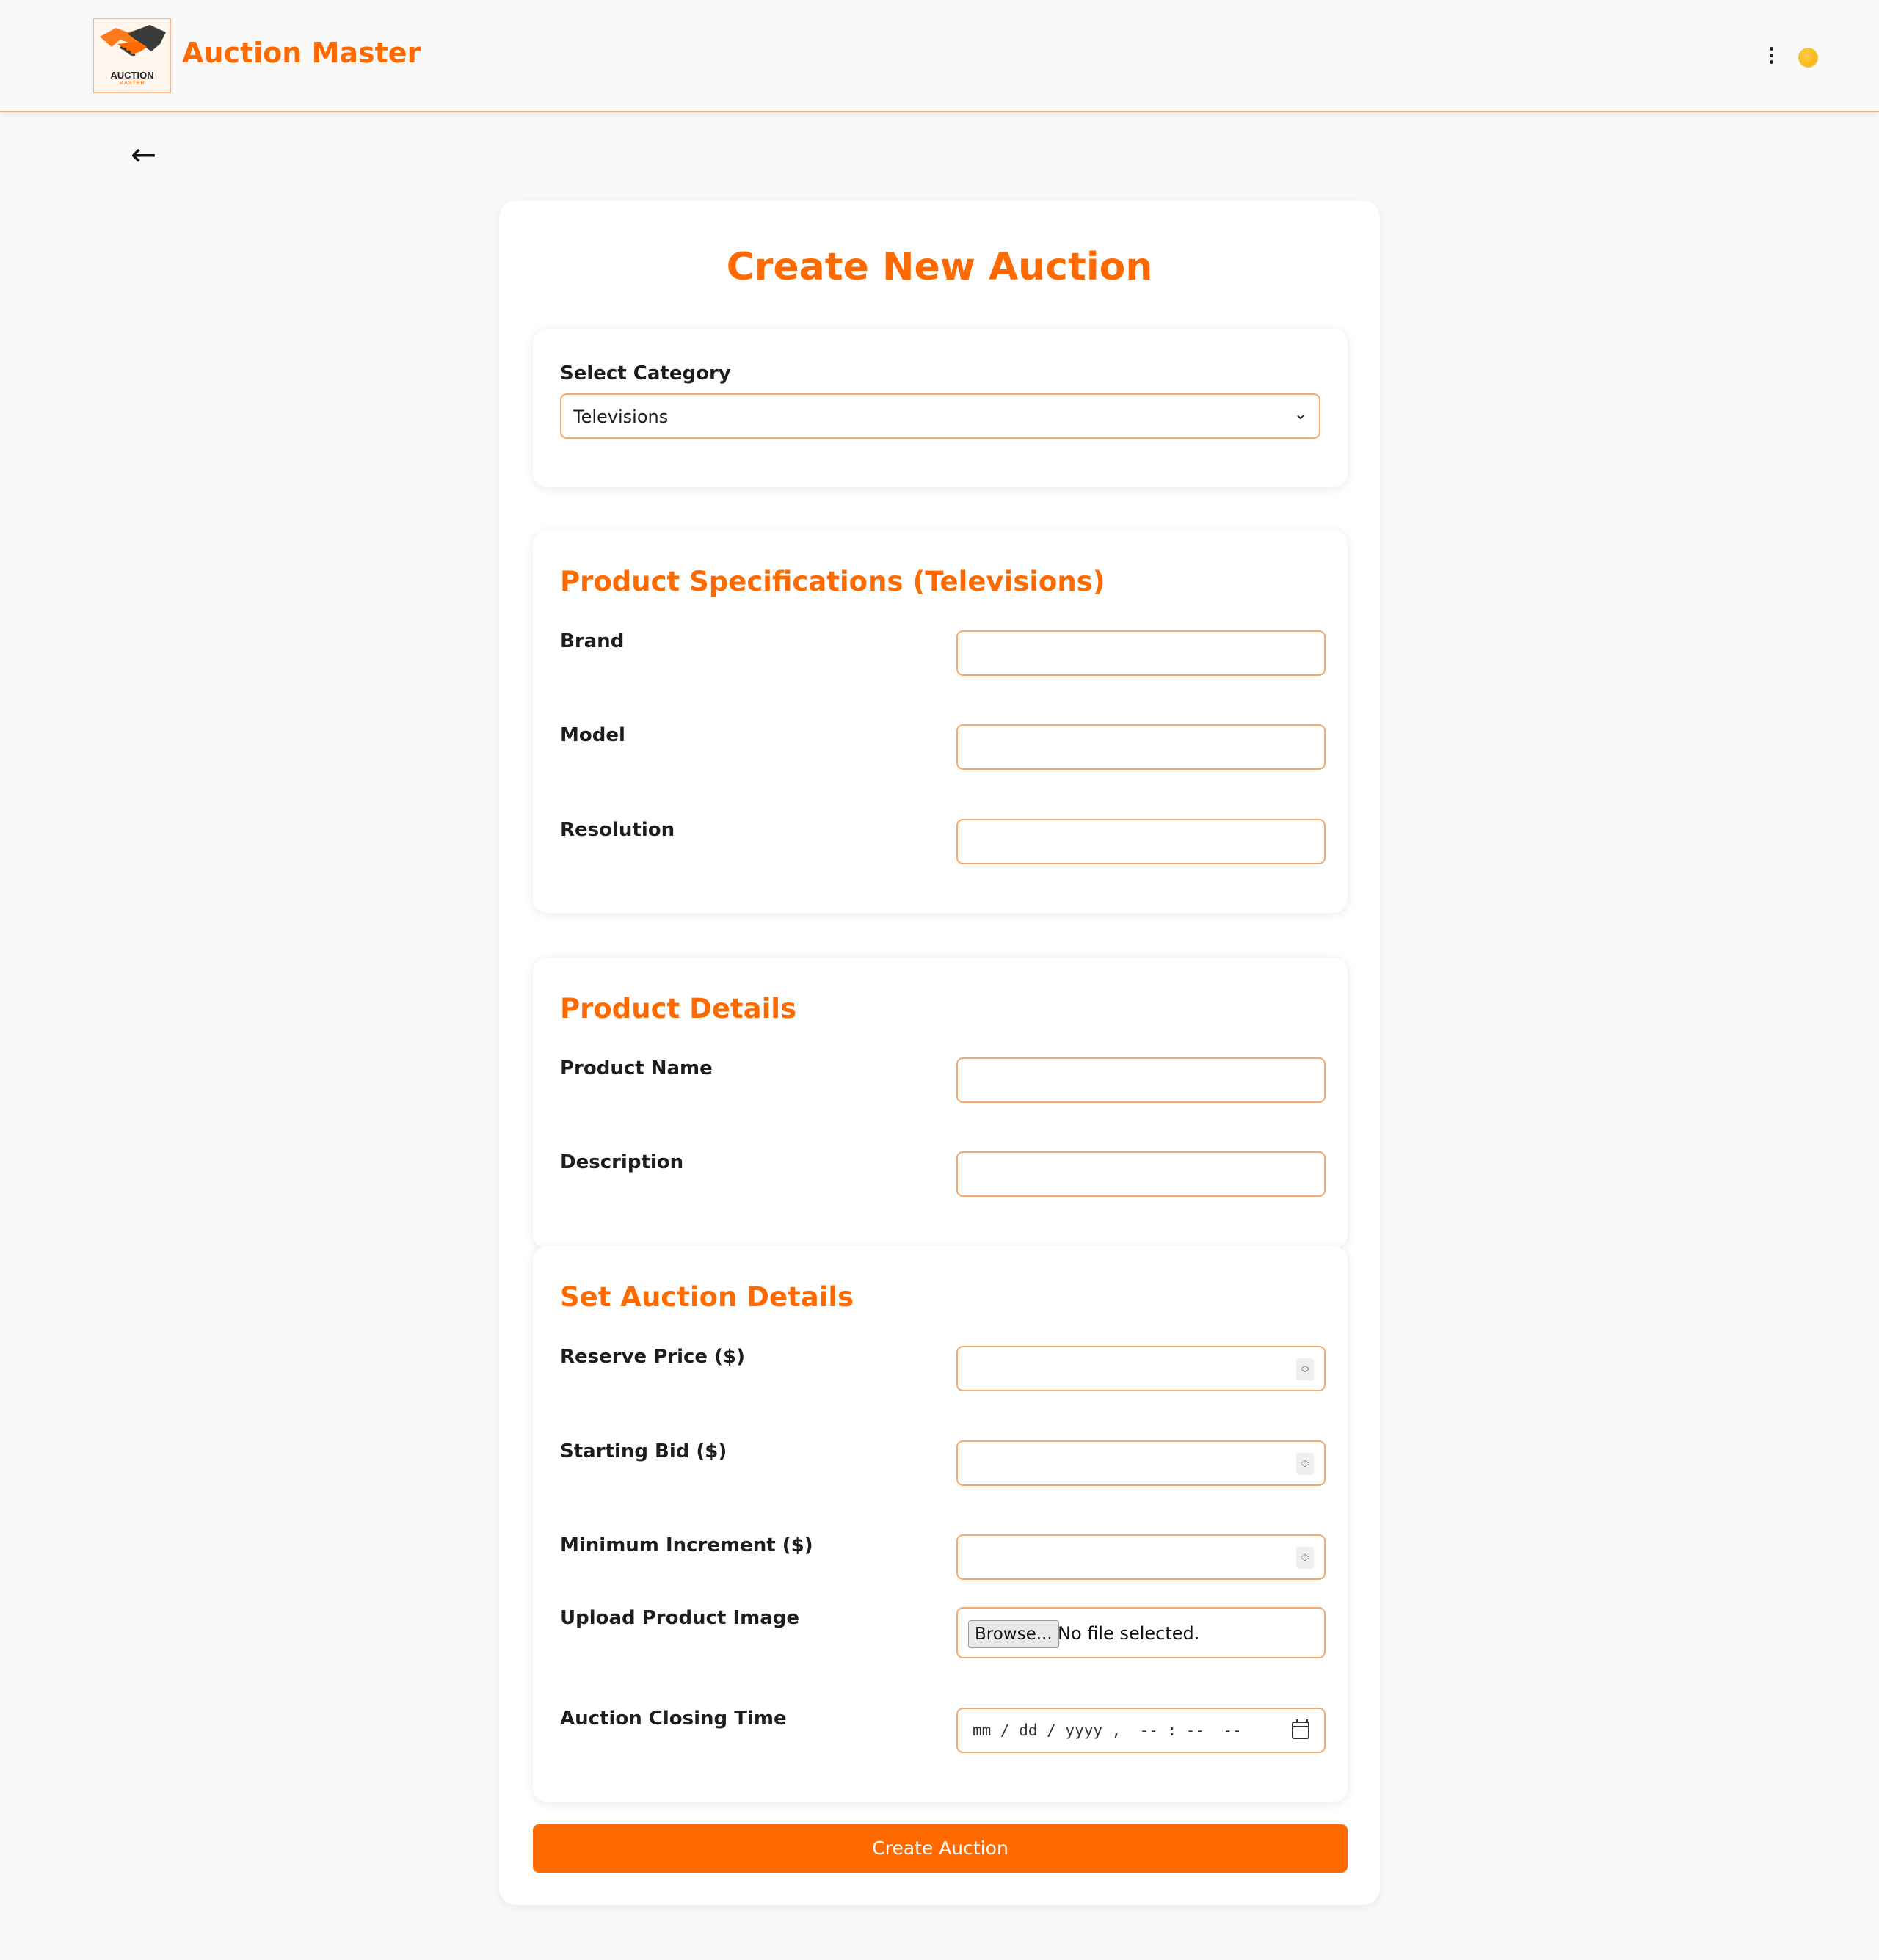 This screenshot has height=1960, width=1879. Describe the element at coordinates (1141, 653) in the screenshot. I see `brand-input` at that location.